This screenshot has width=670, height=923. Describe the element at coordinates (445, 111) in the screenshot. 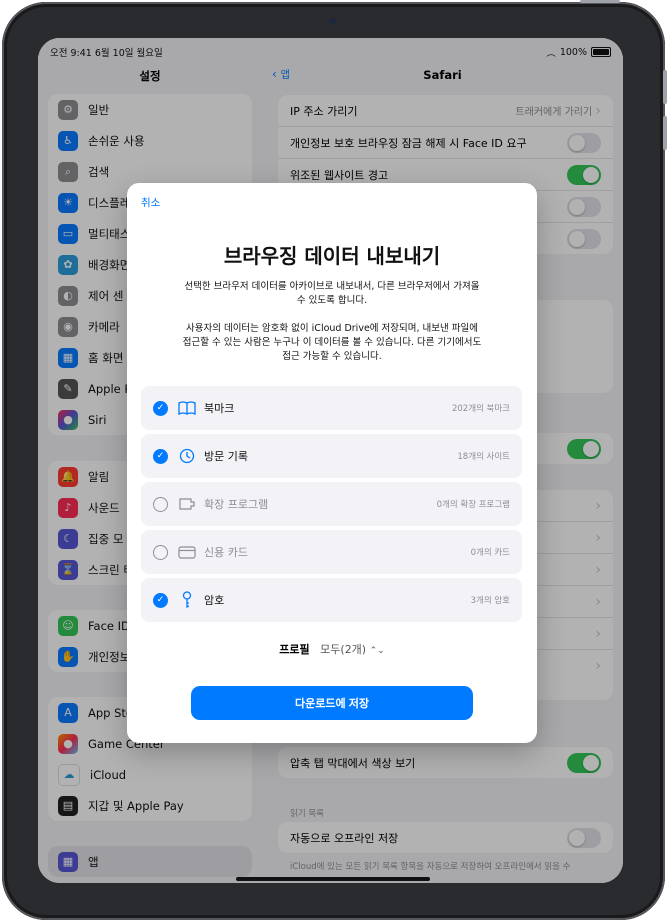

I see `ip-hiding-row: IP 주소 가리기 트래커에게 가리기 ›` at that location.